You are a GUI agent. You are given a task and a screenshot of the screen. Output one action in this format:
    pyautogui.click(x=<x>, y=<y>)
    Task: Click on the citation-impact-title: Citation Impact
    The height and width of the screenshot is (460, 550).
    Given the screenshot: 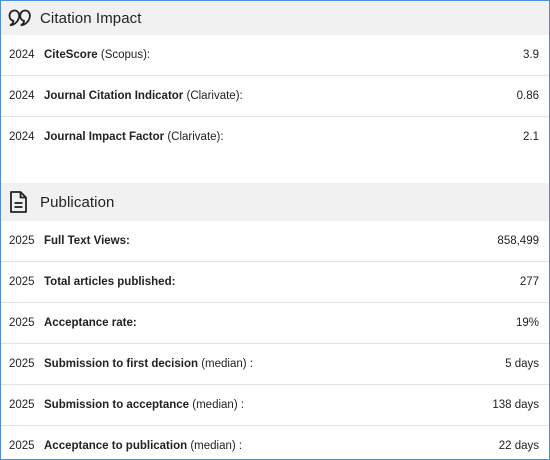 What is the action you would take?
    pyautogui.click(x=91, y=18)
    